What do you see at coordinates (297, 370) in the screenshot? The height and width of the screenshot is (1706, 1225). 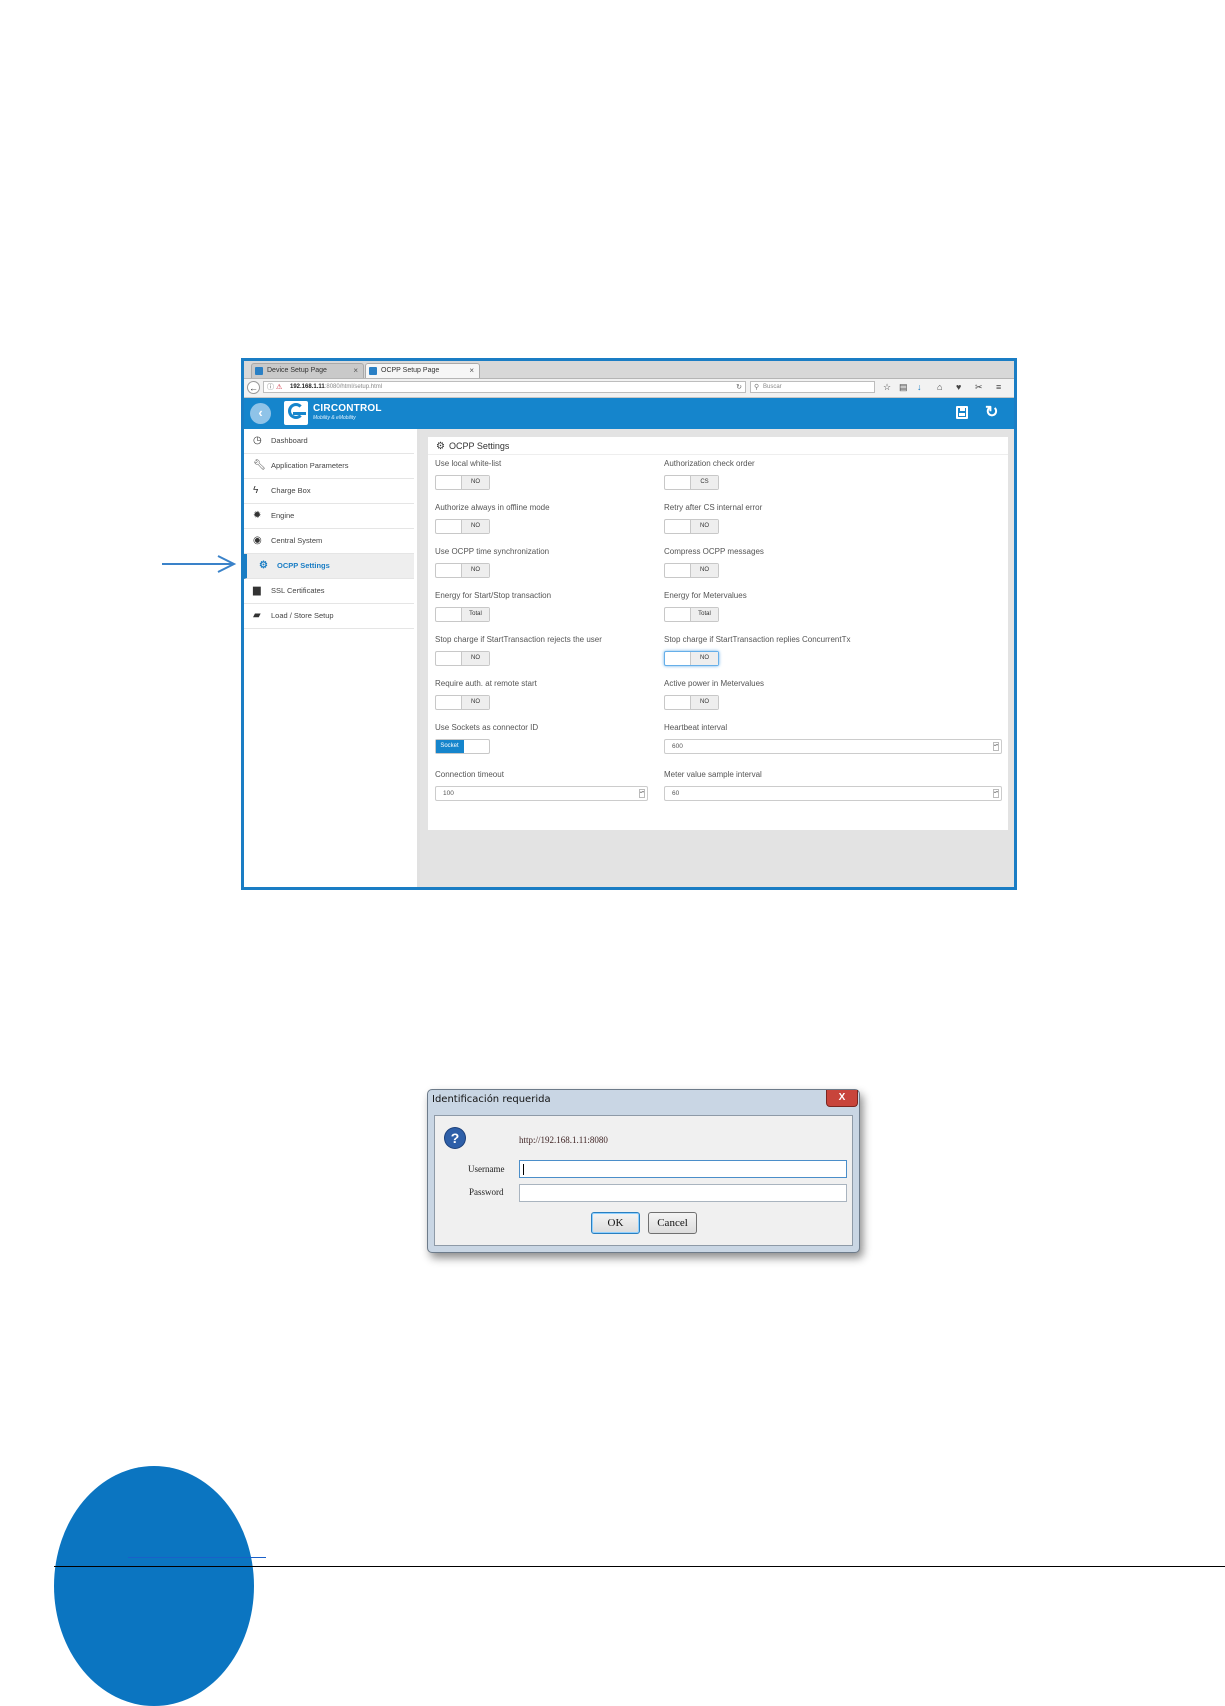 I see `tab-label: Device Setup Page` at bounding box center [297, 370].